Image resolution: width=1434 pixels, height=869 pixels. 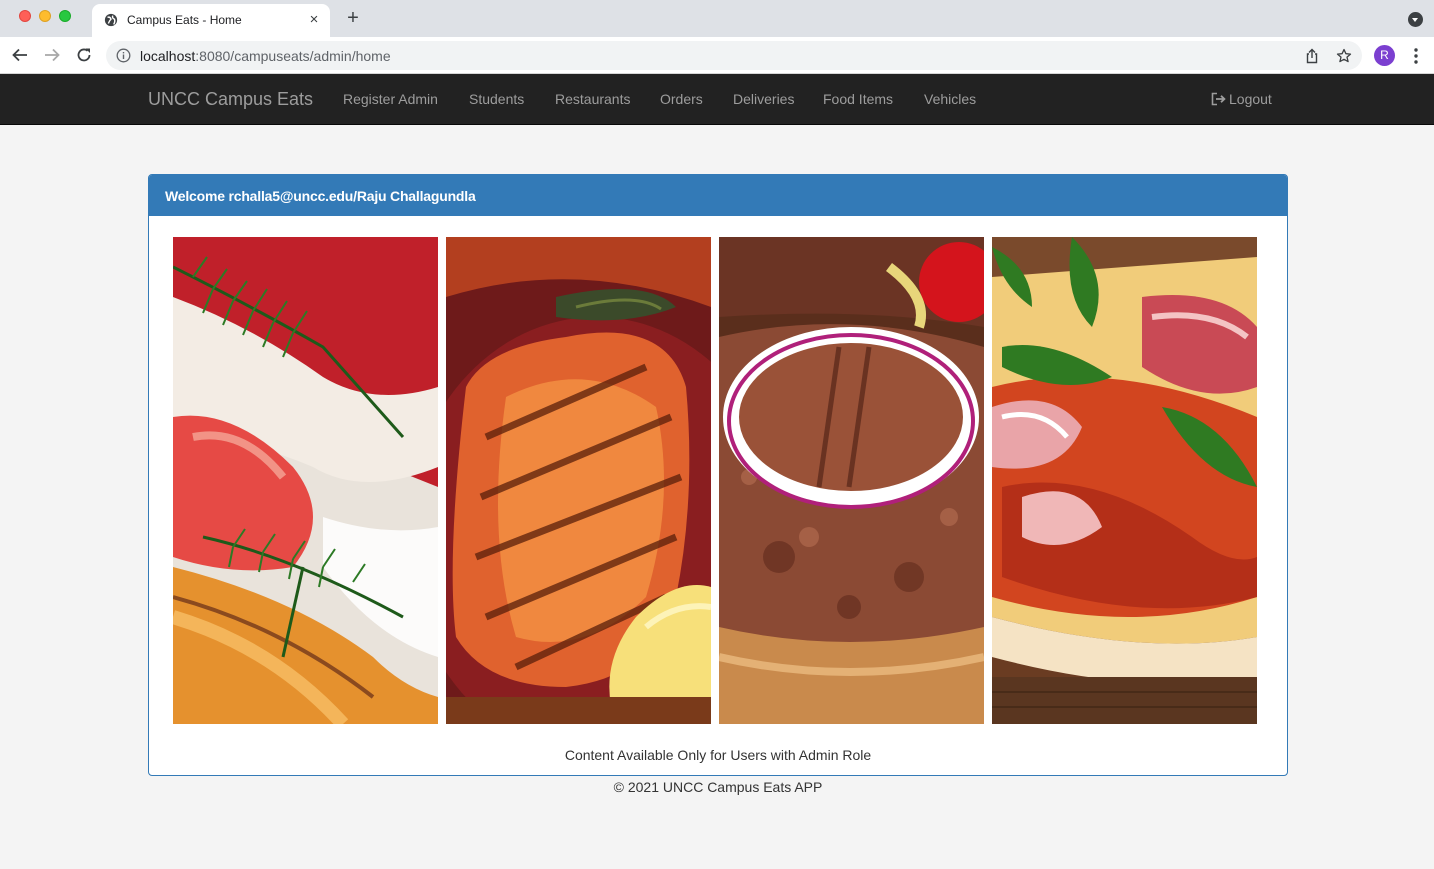 I want to click on nav-vehicles: Vehicles, so click(x=950, y=99).